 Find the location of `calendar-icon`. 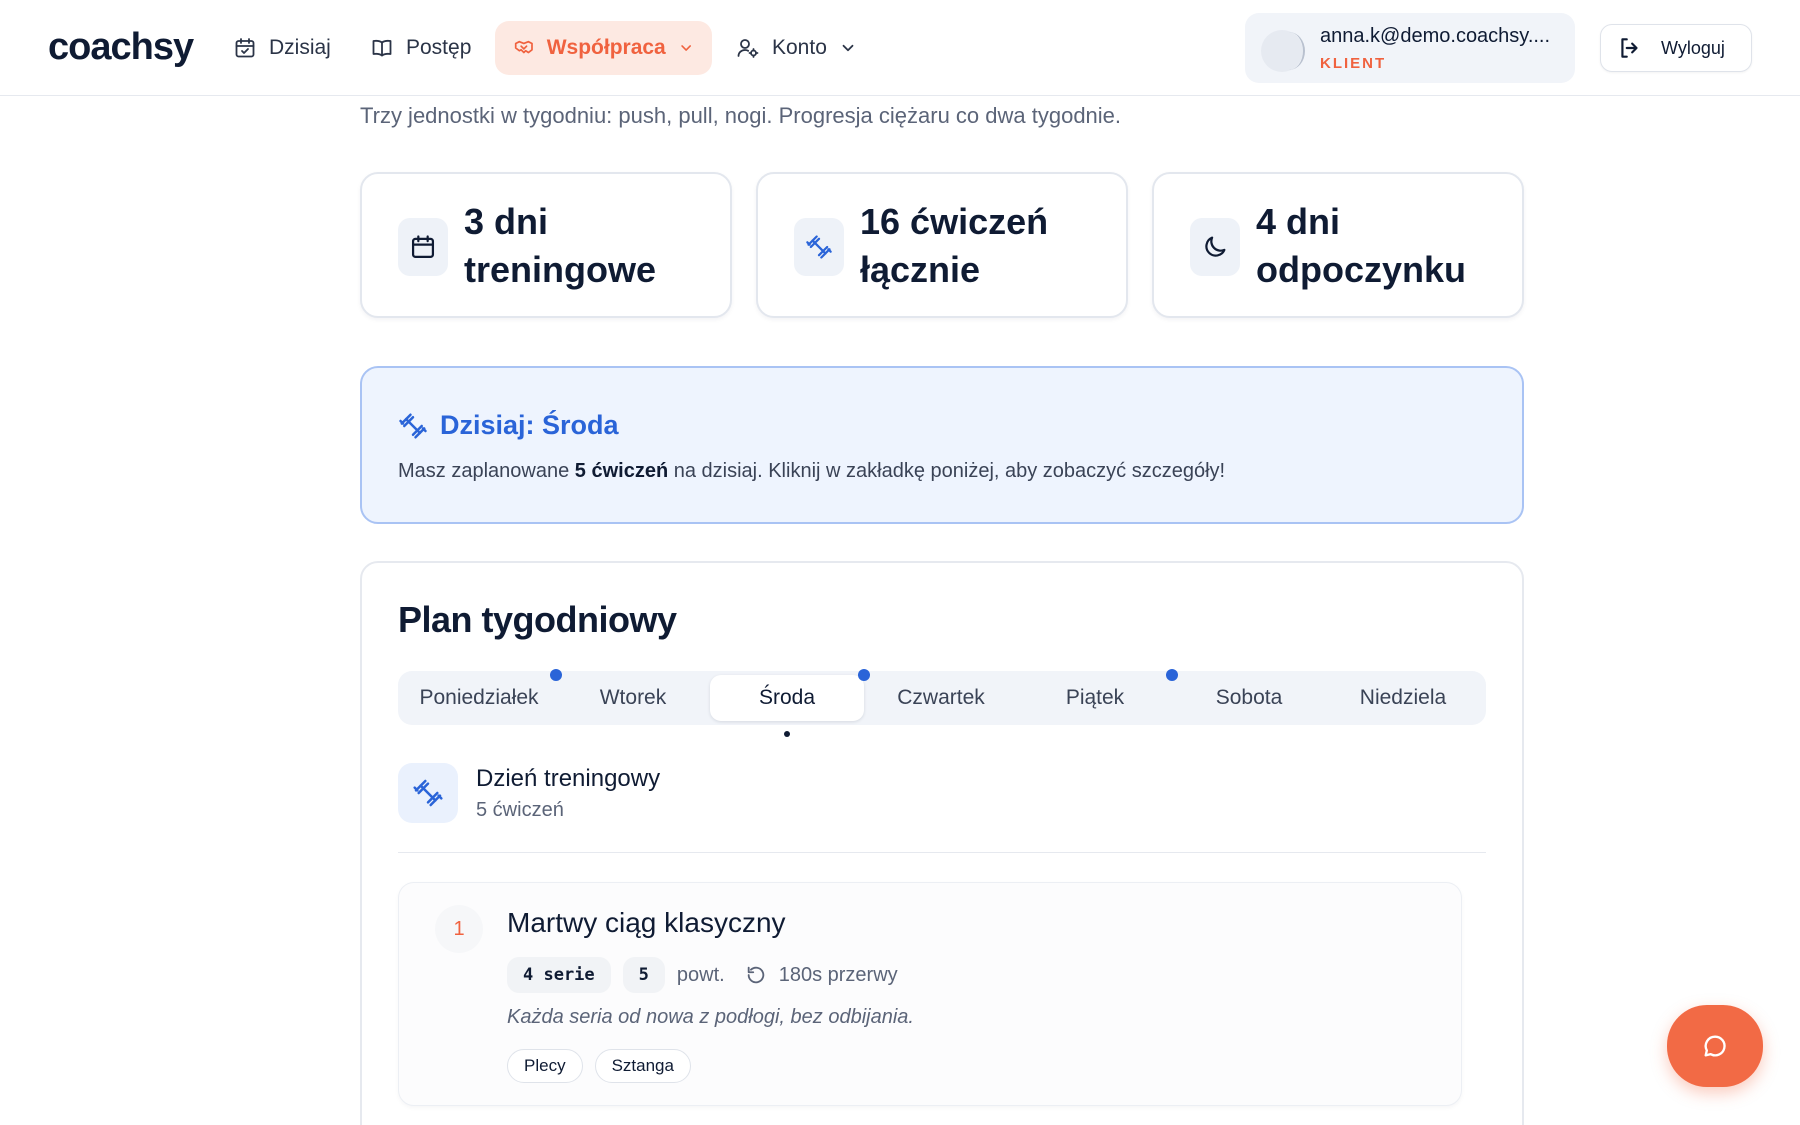

calendar-icon is located at coordinates (423, 247).